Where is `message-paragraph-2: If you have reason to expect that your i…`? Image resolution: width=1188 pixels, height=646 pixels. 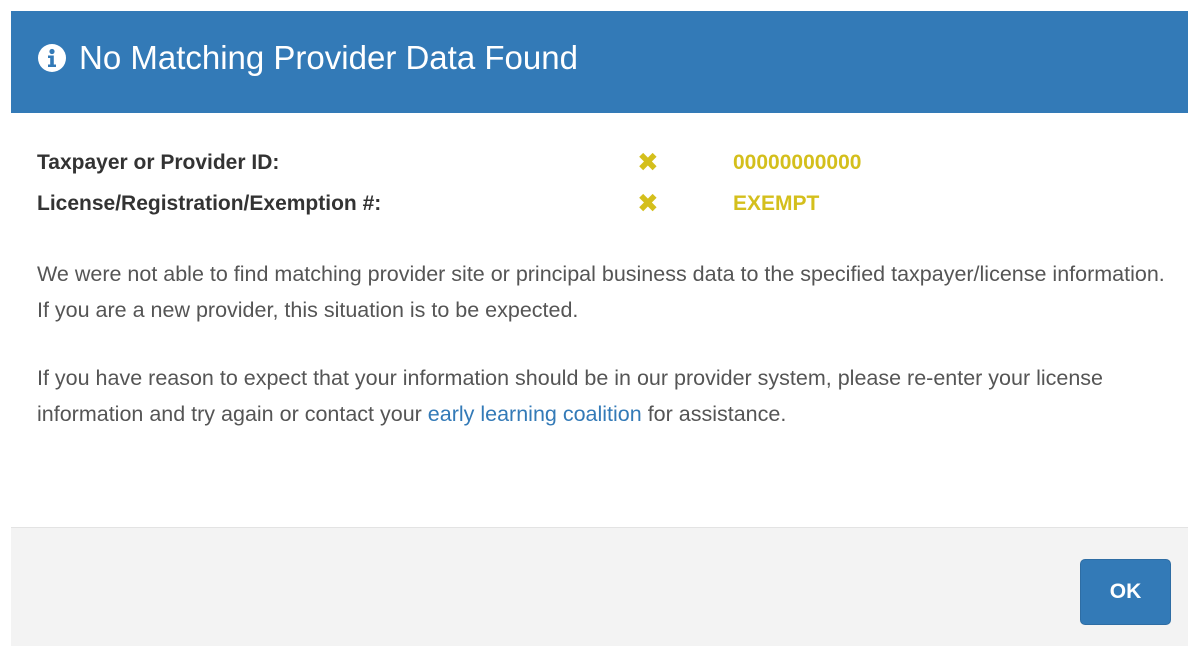
message-paragraph-2: If you have reason to expect that your i… is located at coordinates (607, 396).